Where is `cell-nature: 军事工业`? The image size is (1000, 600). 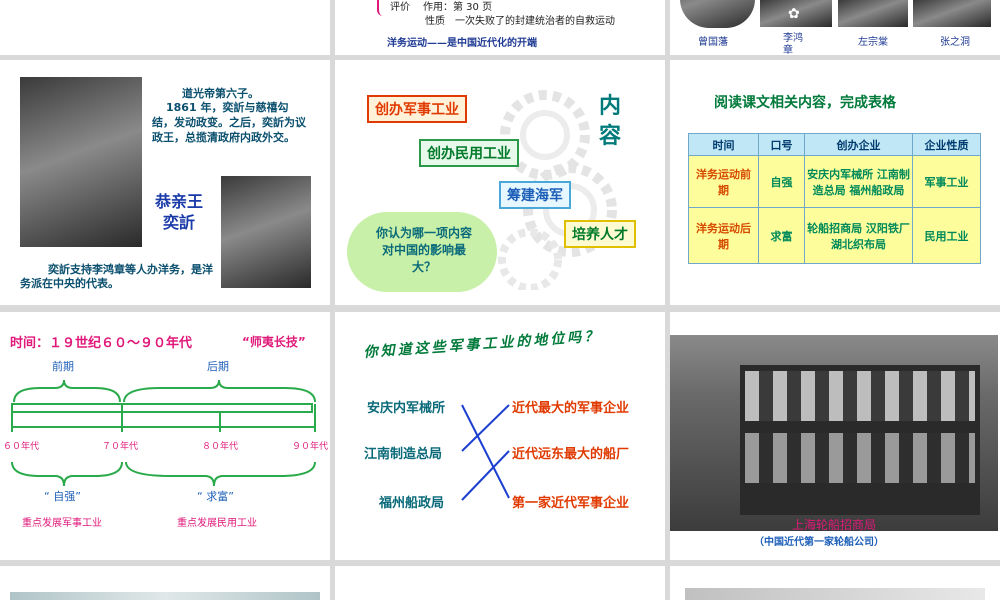
cell-nature: 军事工业 is located at coordinates (946, 181).